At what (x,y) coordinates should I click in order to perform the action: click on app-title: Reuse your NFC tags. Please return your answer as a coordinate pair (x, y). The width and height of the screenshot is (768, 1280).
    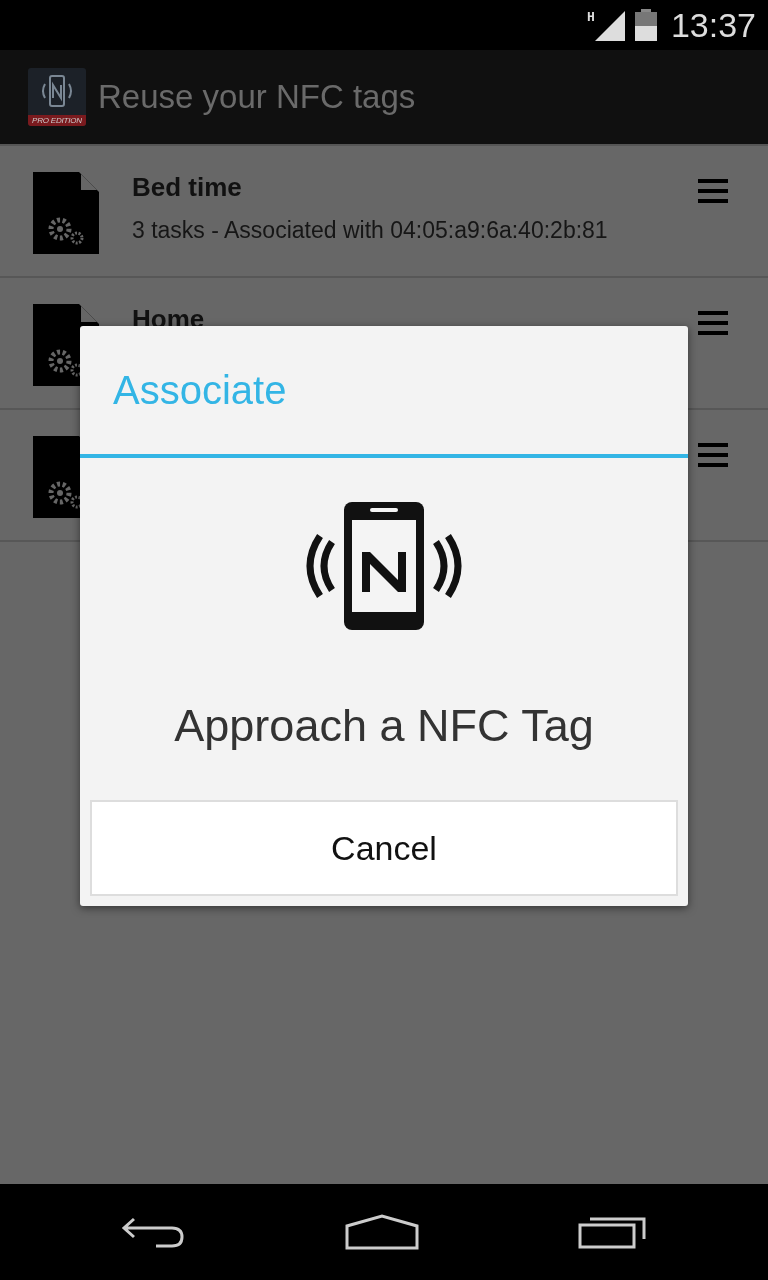
    Looking at the image, I should click on (257, 97).